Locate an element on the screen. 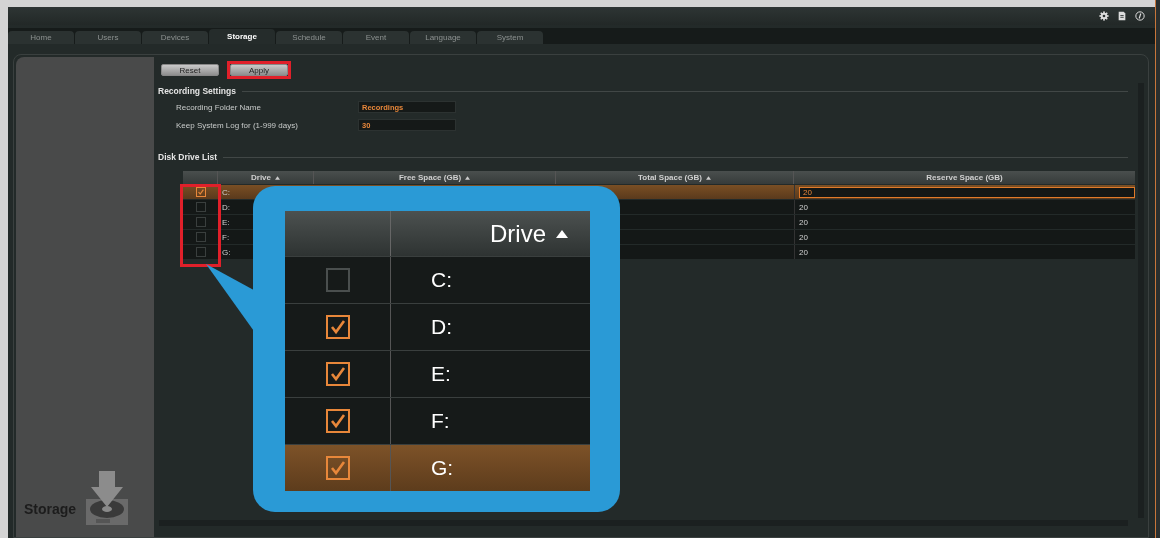 The width and height of the screenshot is (1160, 538). table-cell: C: is located at coordinates (441, 280).